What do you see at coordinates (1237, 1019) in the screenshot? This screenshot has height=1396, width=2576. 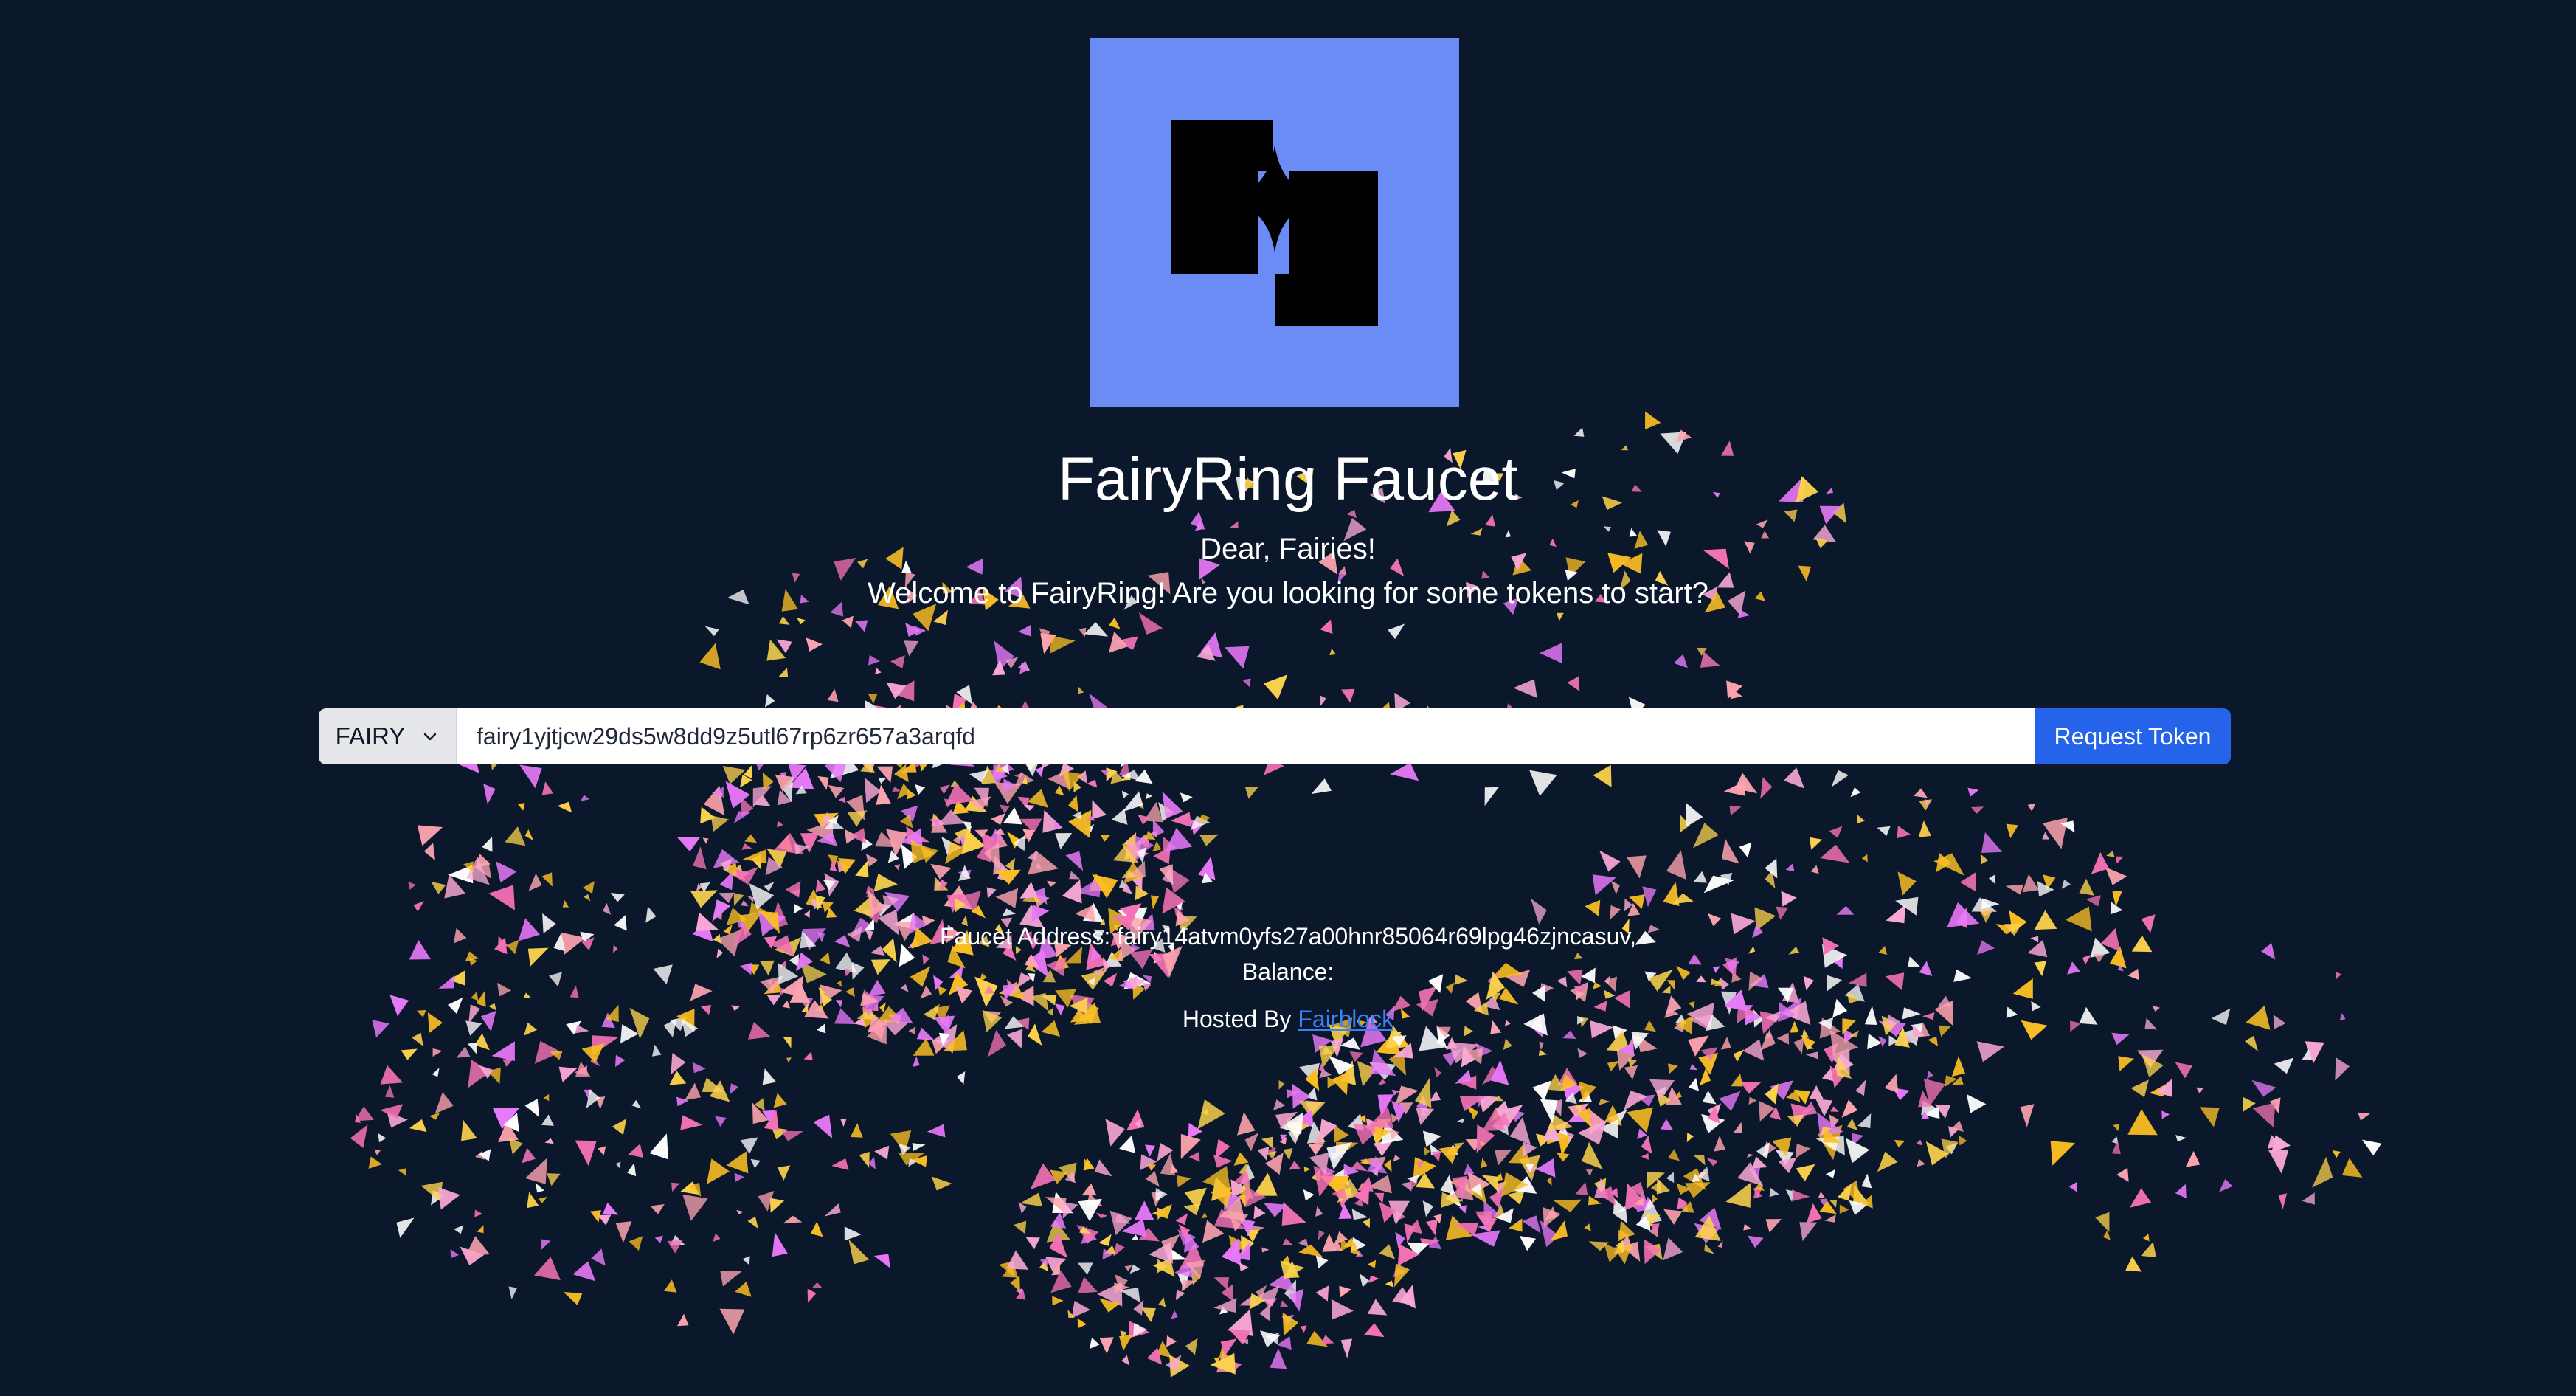 I see `hosted-by-label: Hosted By` at bounding box center [1237, 1019].